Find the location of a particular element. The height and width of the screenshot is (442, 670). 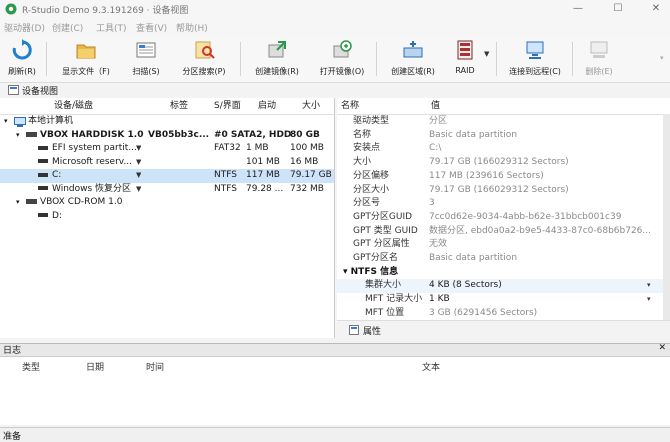

maximize-button: ☐ is located at coordinates (618, 9).